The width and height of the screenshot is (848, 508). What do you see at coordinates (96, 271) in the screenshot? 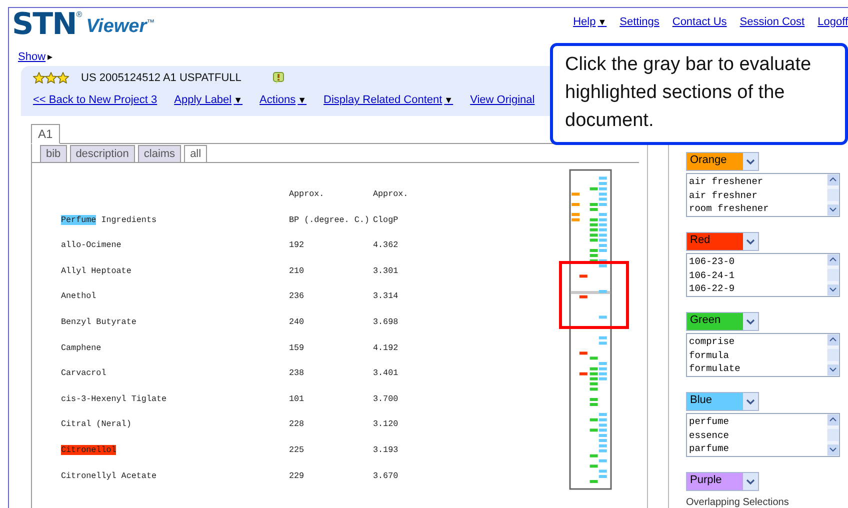
I see `ingredient-name: Allyl Heptoate` at bounding box center [96, 271].